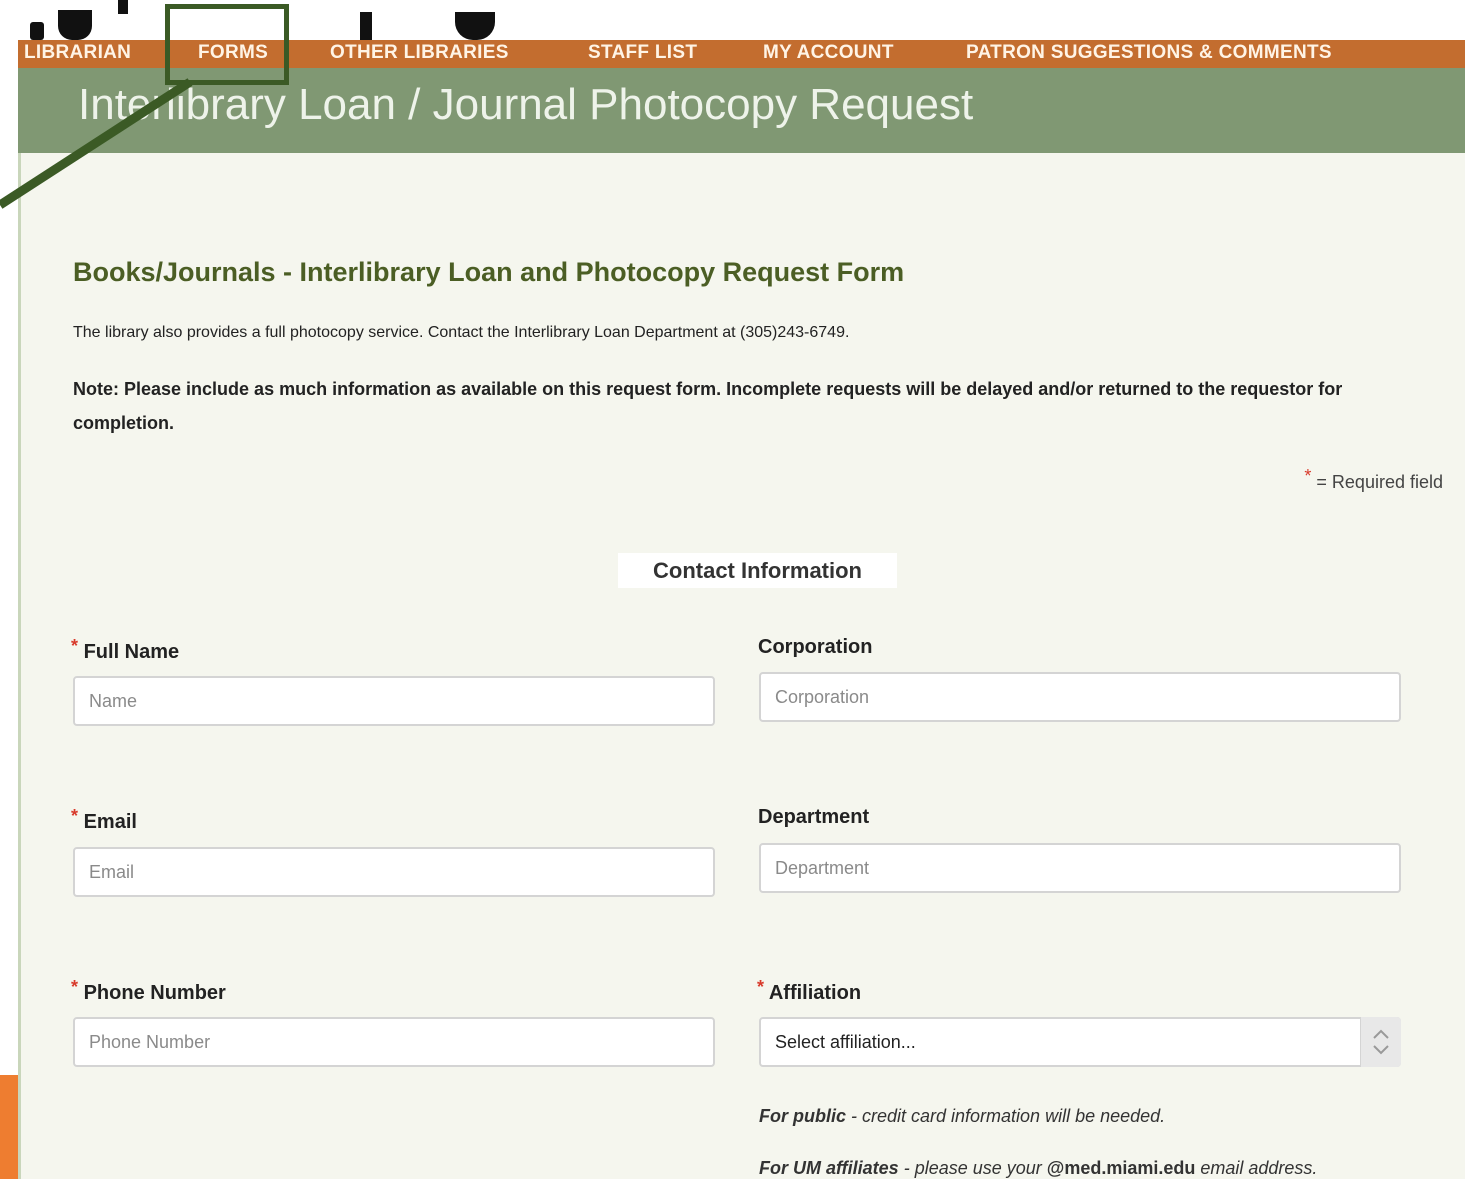 The image size is (1465, 1179). Describe the element at coordinates (642, 54) in the screenshot. I see `nav-item-staff-list: STAFF LIST` at that location.